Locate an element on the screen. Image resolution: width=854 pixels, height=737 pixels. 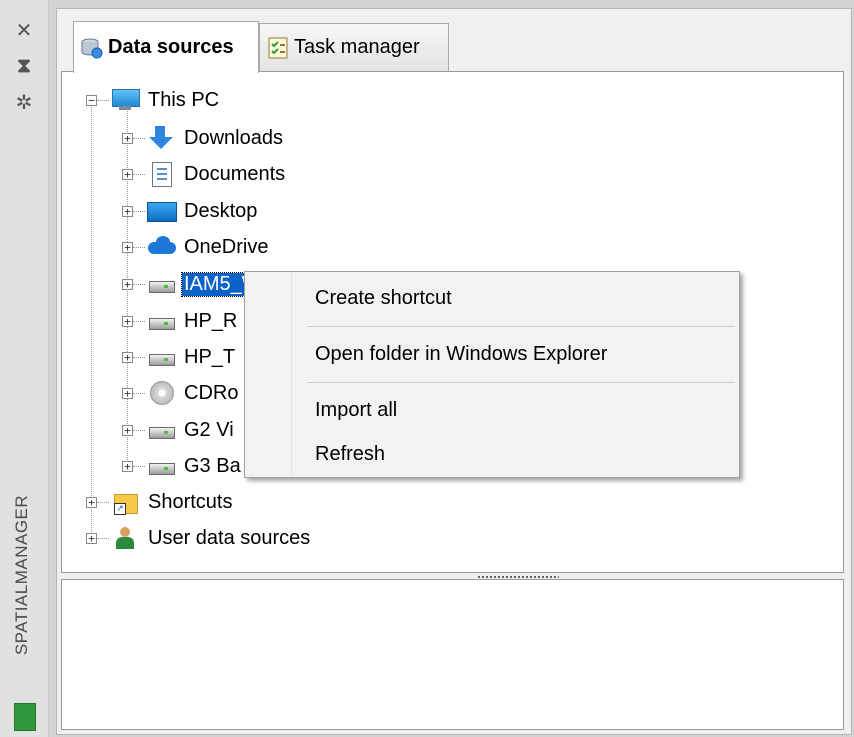
palette-title-text: SPATIALMANAGER is located at coordinates (22, 575).